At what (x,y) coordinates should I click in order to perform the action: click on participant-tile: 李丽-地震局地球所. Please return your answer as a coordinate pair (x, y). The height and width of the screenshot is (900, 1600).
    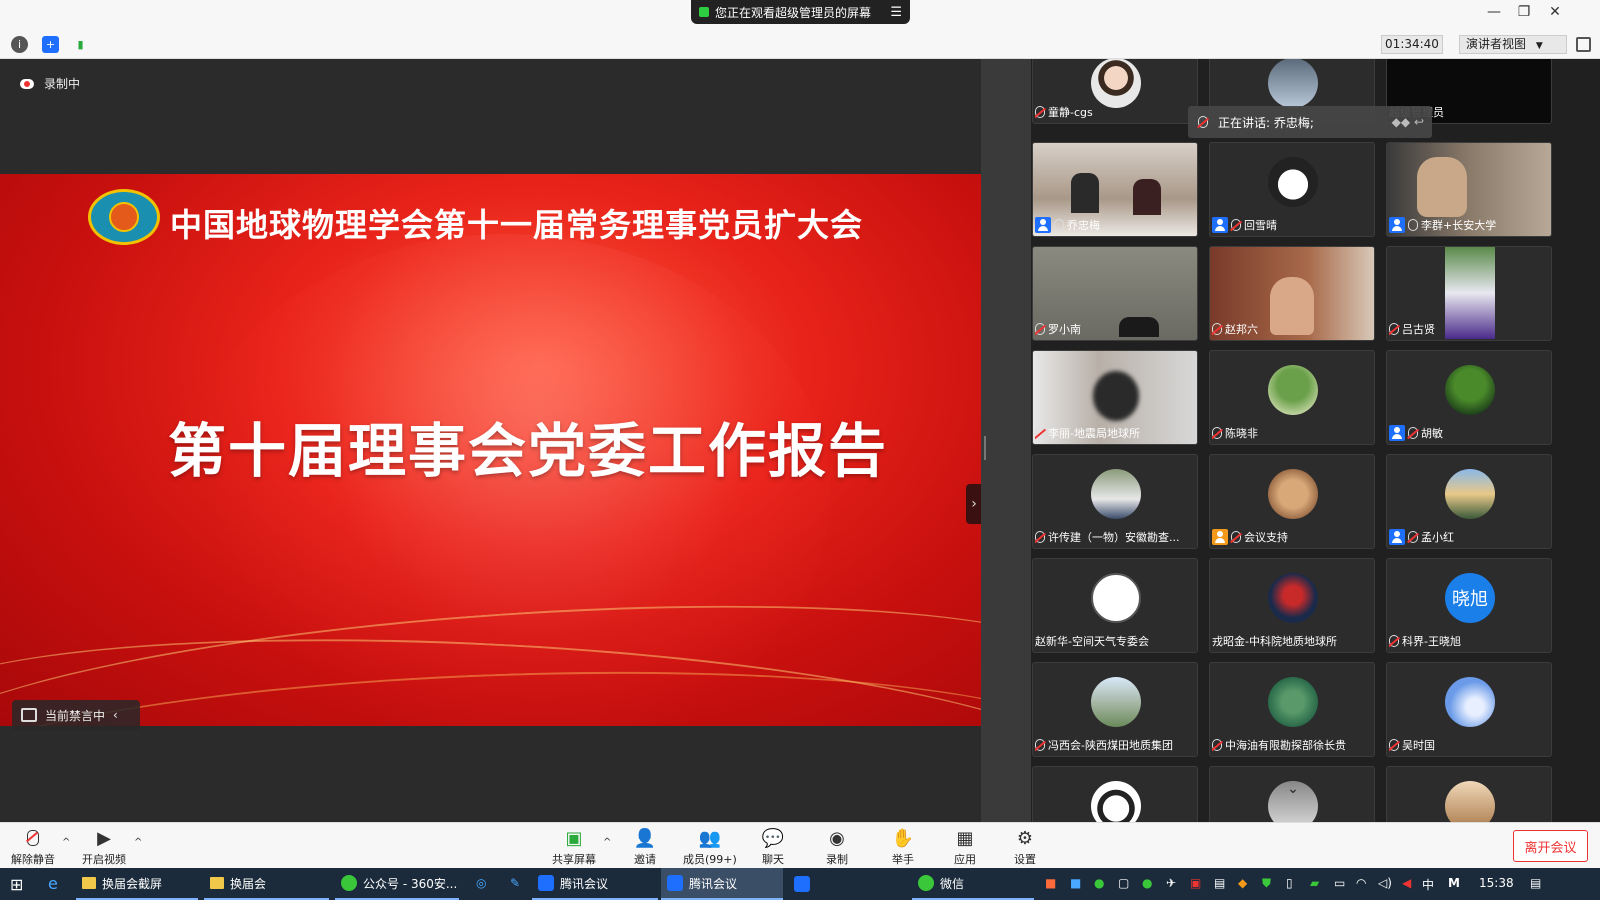
    Looking at the image, I should click on (1115, 397).